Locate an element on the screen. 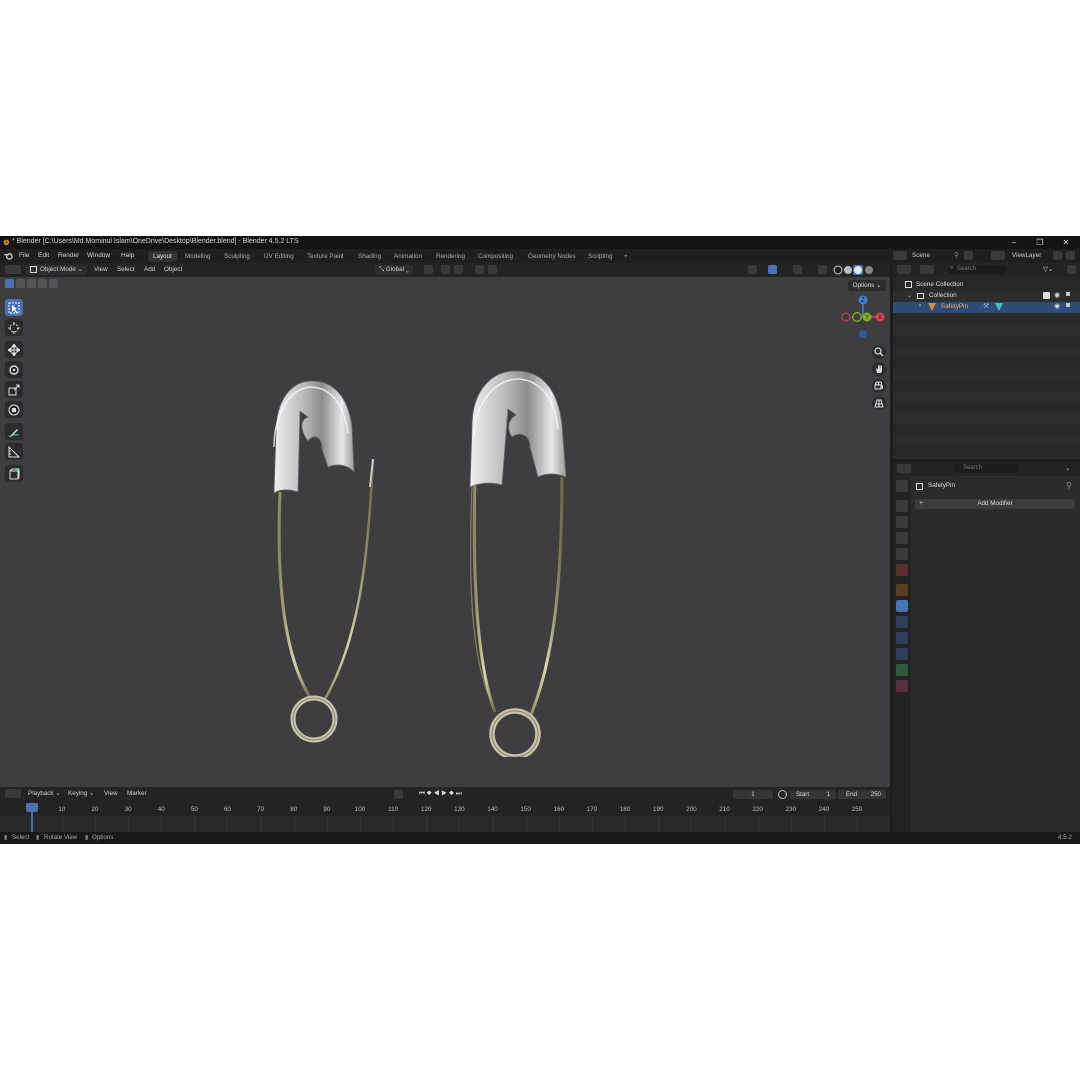 This screenshot has width=1080, height=1080. tab-sculpting: Sculpting is located at coordinates (237, 256).